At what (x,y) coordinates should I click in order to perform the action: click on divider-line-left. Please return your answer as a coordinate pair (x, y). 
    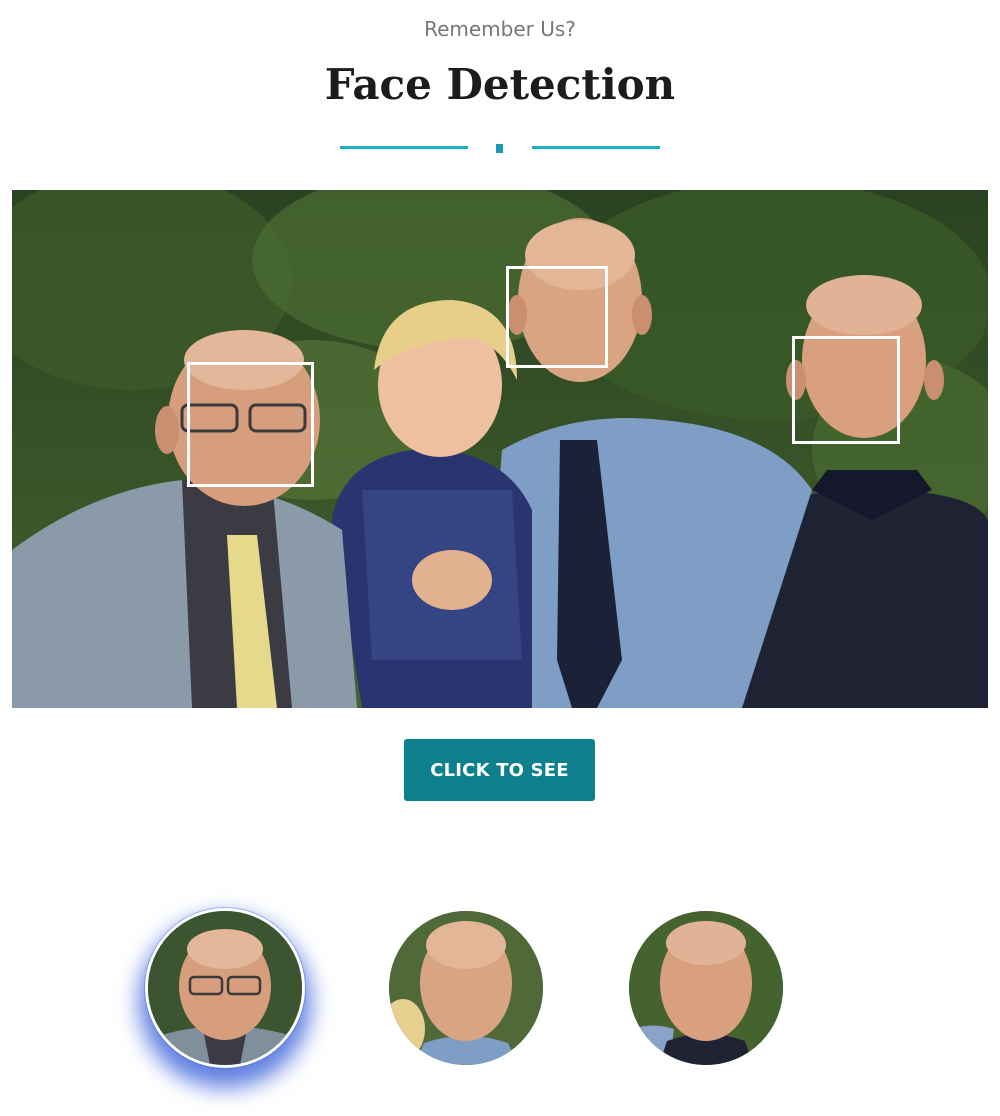
    Looking at the image, I should click on (404, 147).